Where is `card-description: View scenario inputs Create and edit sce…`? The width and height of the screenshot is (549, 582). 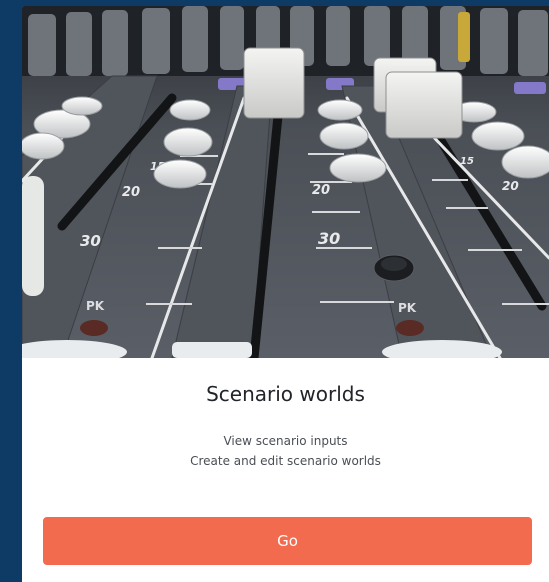
card-description: View scenario inputs Create and edit sce… is located at coordinates (285, 451).